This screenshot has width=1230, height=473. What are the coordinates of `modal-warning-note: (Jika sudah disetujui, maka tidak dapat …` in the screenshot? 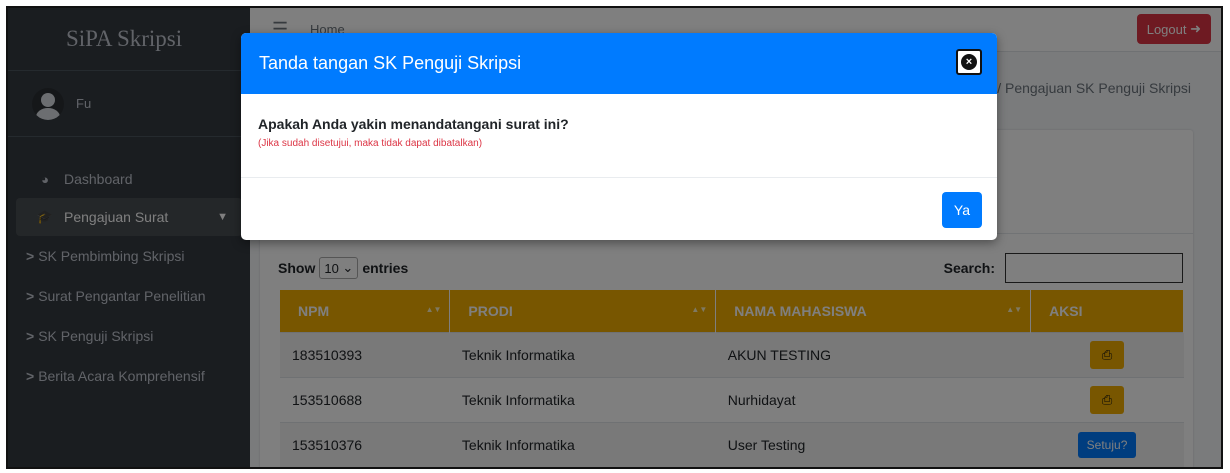 It's located at (370, 143).